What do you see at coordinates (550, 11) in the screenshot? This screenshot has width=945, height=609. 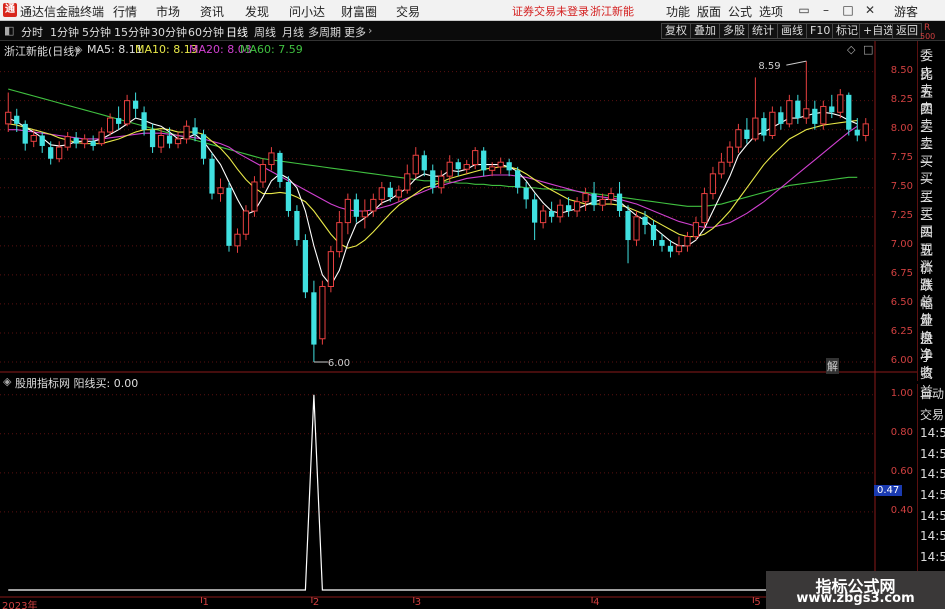 I see `trade-login-notice: 证券交易未登录` at bounding box center [550, 11].